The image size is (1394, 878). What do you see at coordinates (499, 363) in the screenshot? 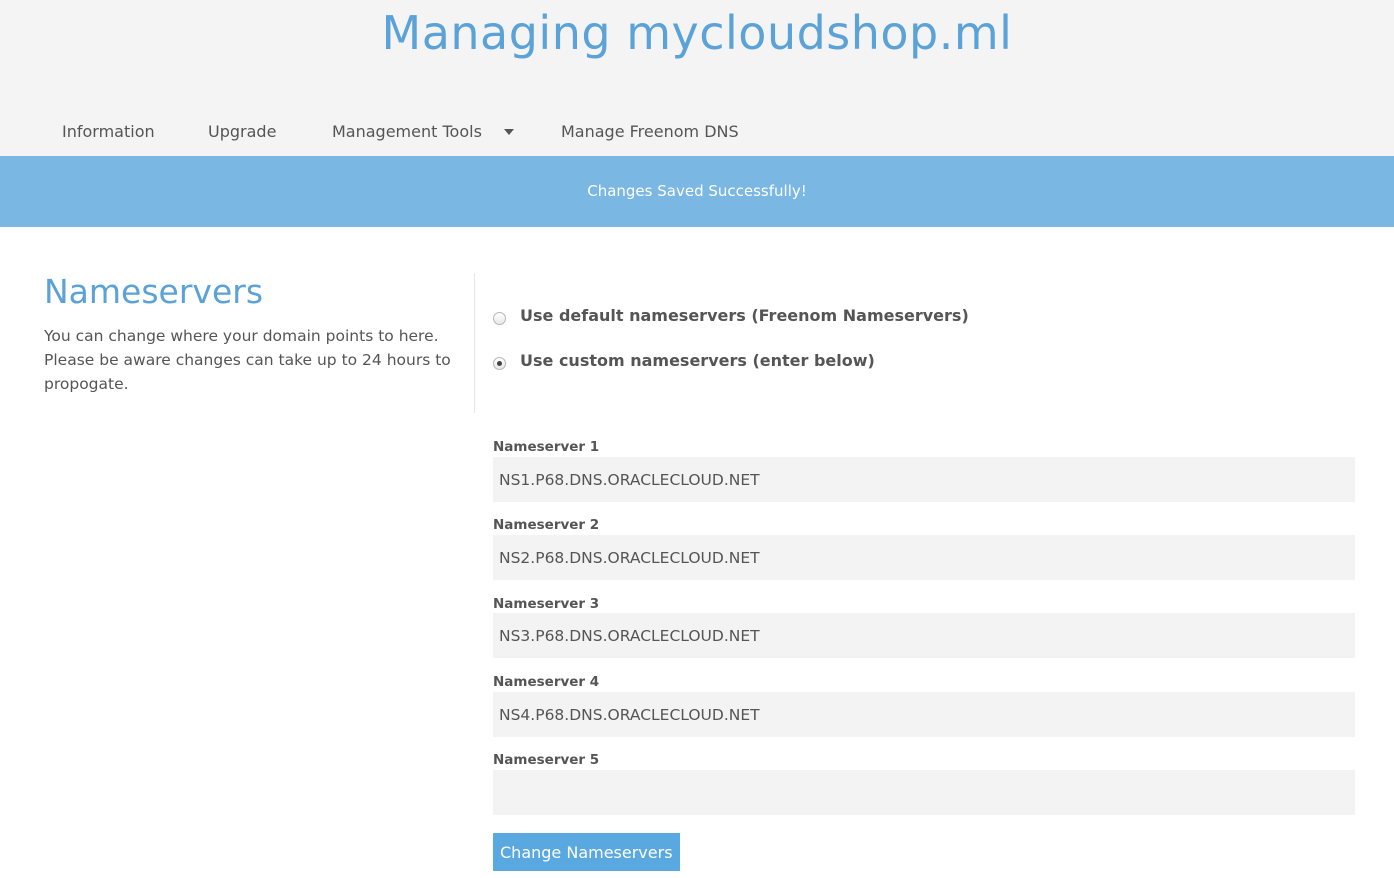
I see `custom-nameservers-radio` at bounding box center [499, 363].